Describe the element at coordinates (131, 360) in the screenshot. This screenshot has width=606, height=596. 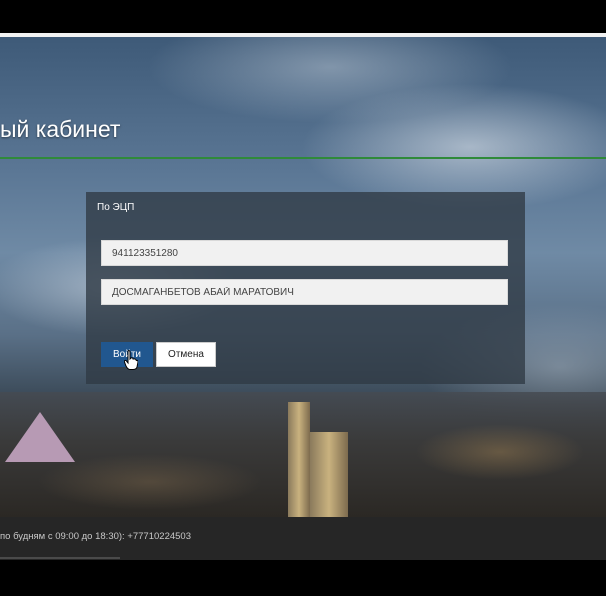
I see `hand-cursor-icon` at that location.